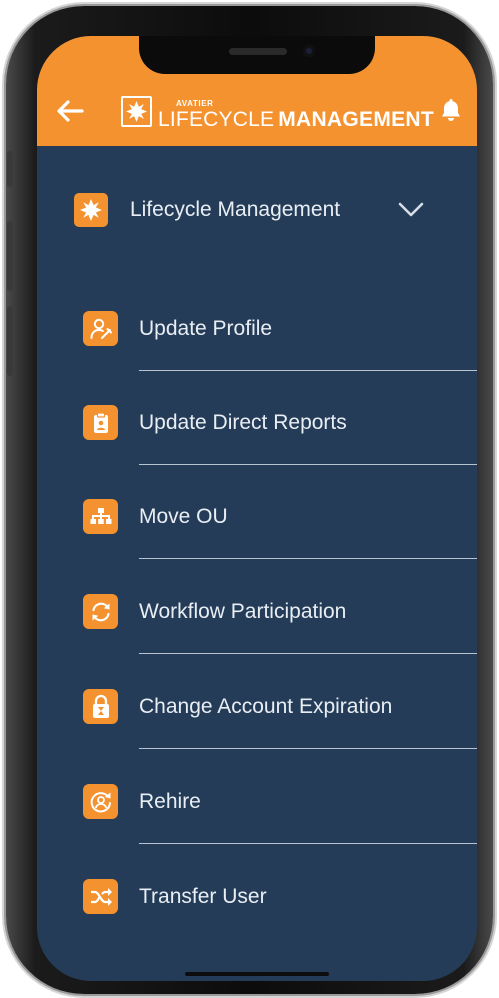 This screenshot has width=499, height=998. I want to click on logo-star-icon, so click(136, 111).